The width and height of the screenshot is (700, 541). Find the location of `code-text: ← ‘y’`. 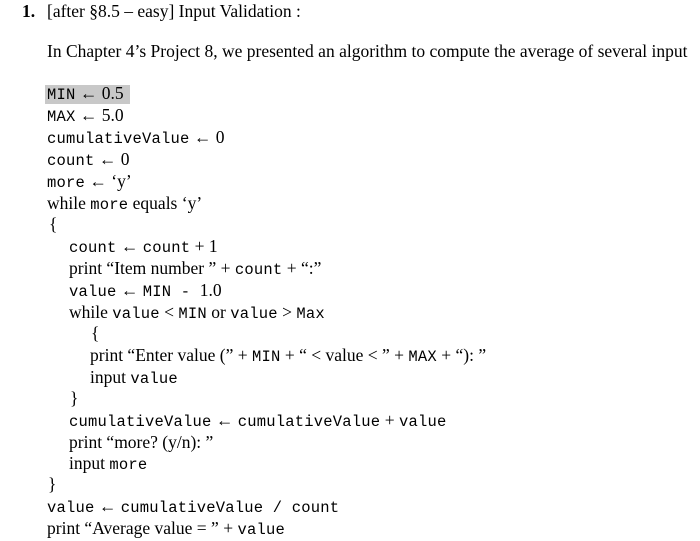

code-text: ← ‘y’ is located at coordinates (108, 181).